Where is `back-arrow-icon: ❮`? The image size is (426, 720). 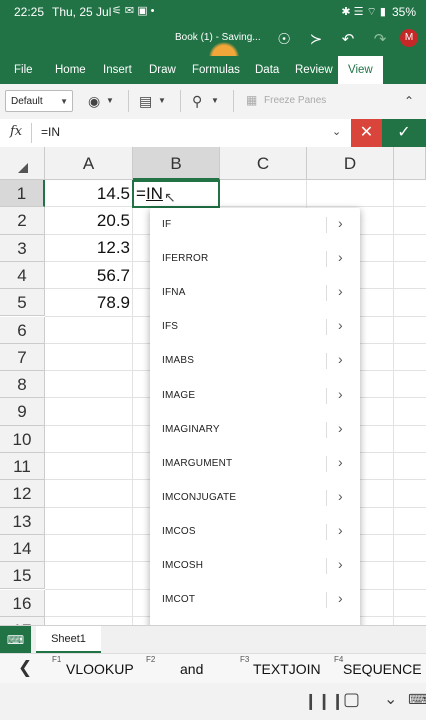 back-arrow-icon: ❮ is located at coordinates (25, 668).